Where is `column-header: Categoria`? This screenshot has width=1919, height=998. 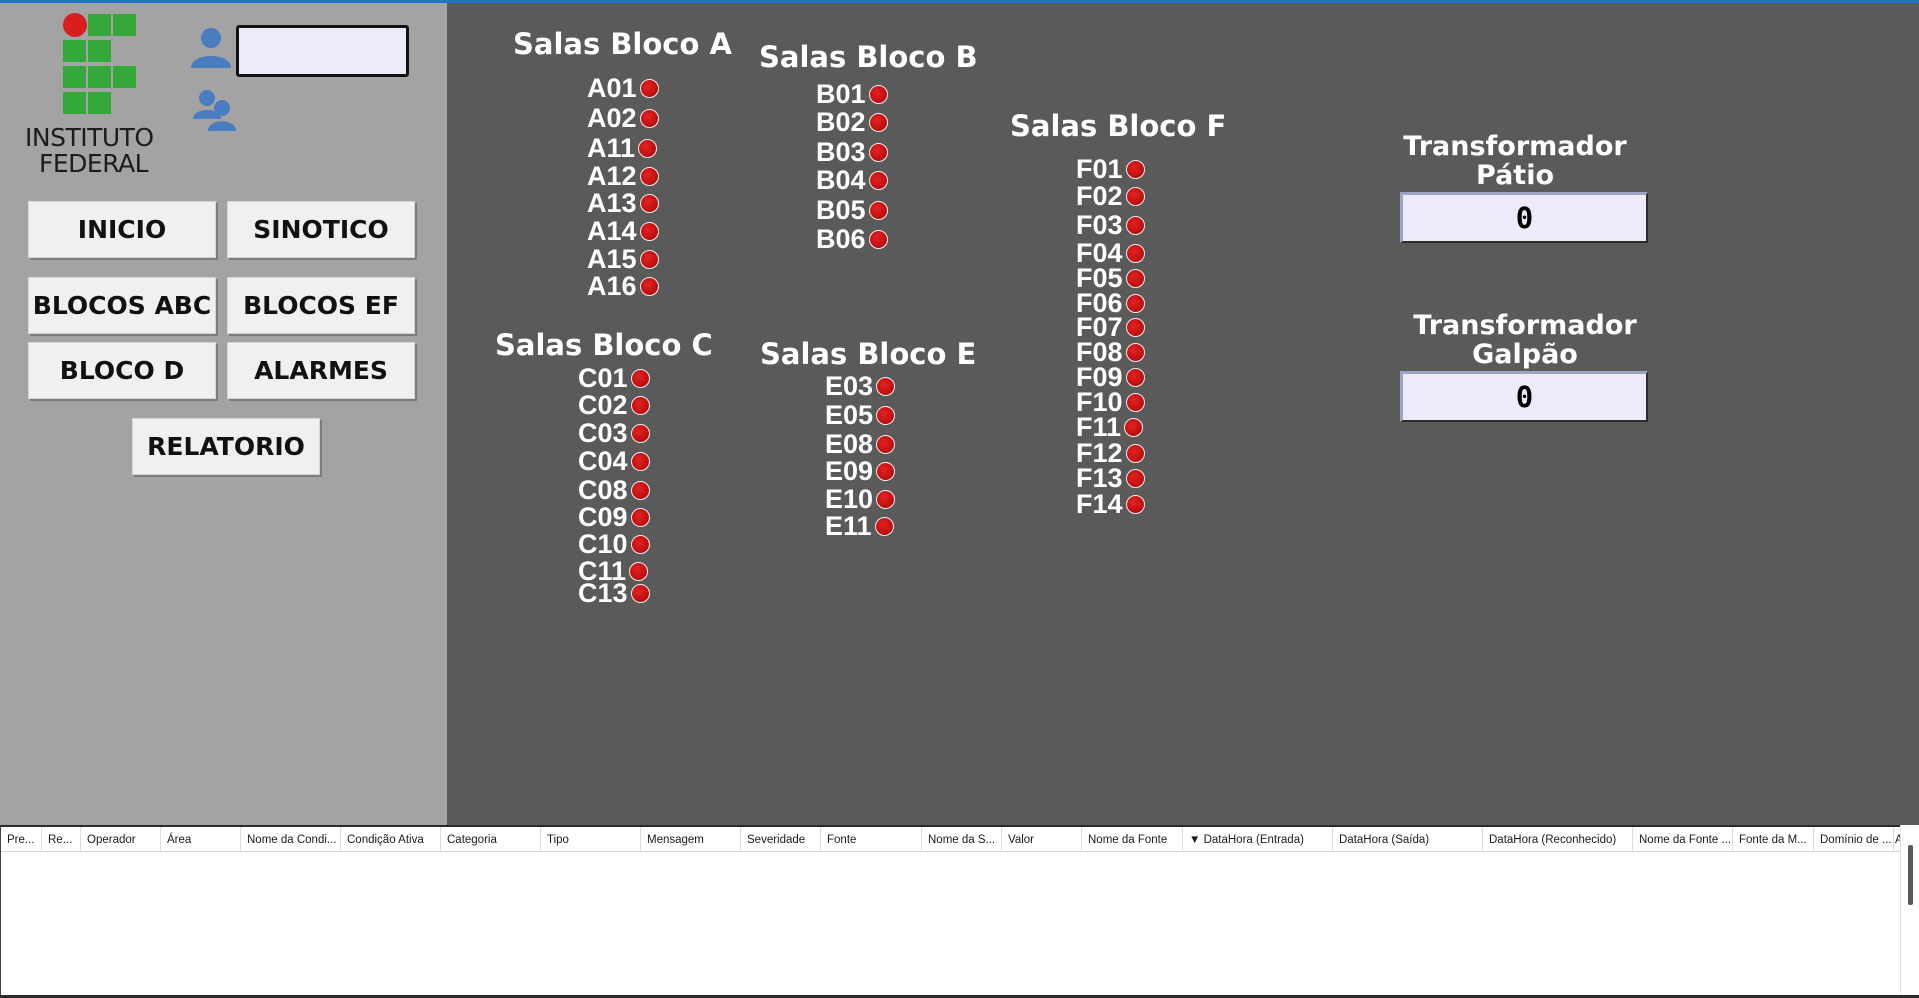 column-header: Categoria is located at coordinates (491, 839).